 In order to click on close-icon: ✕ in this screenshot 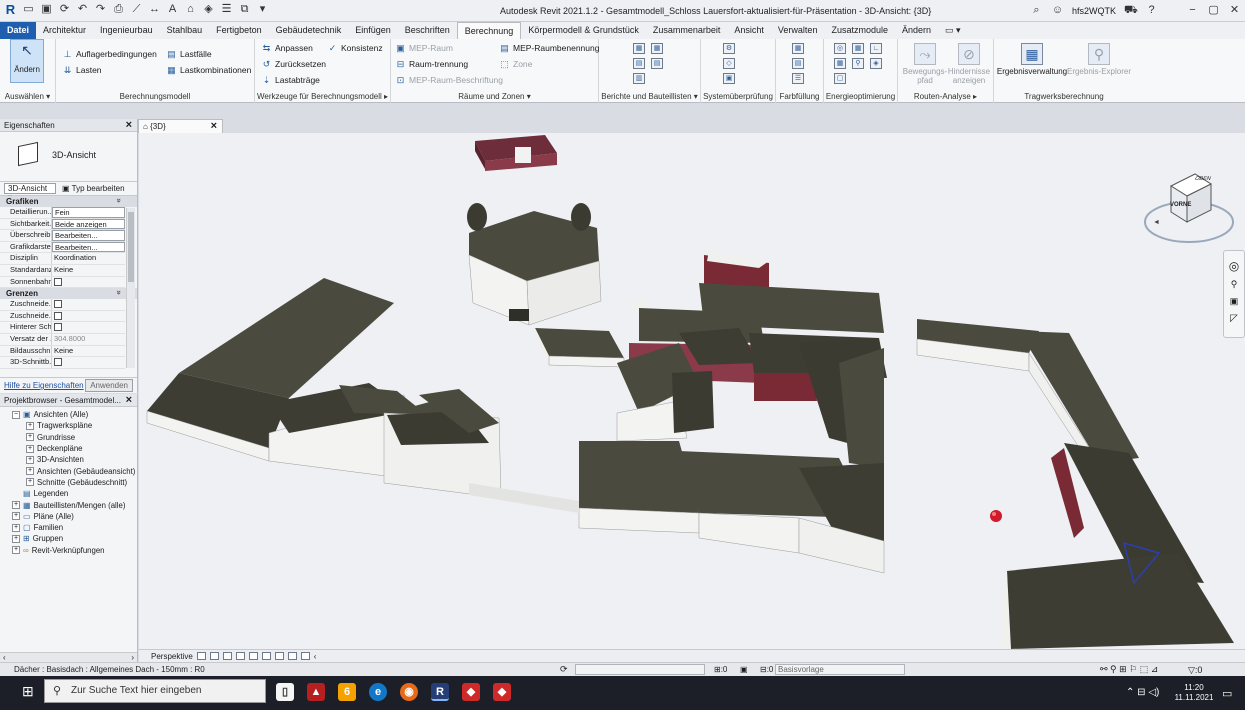, I will do `click(1234, 10)`.